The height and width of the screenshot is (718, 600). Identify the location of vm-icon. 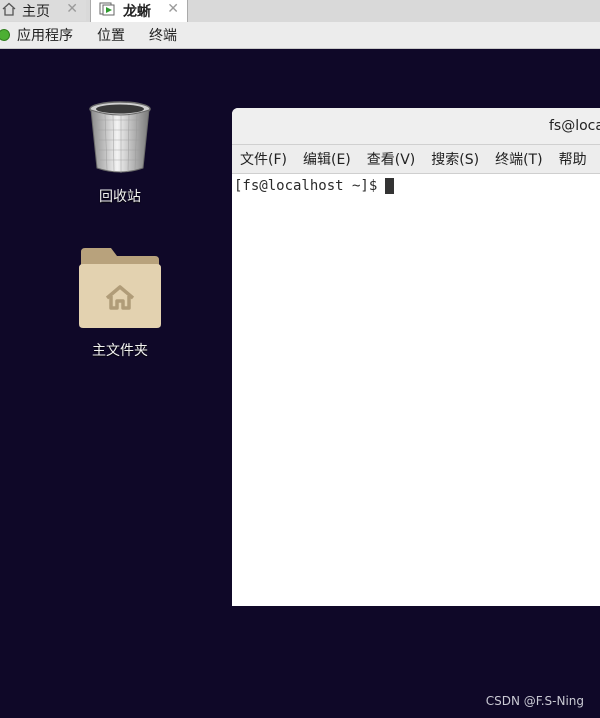
(108, 11).